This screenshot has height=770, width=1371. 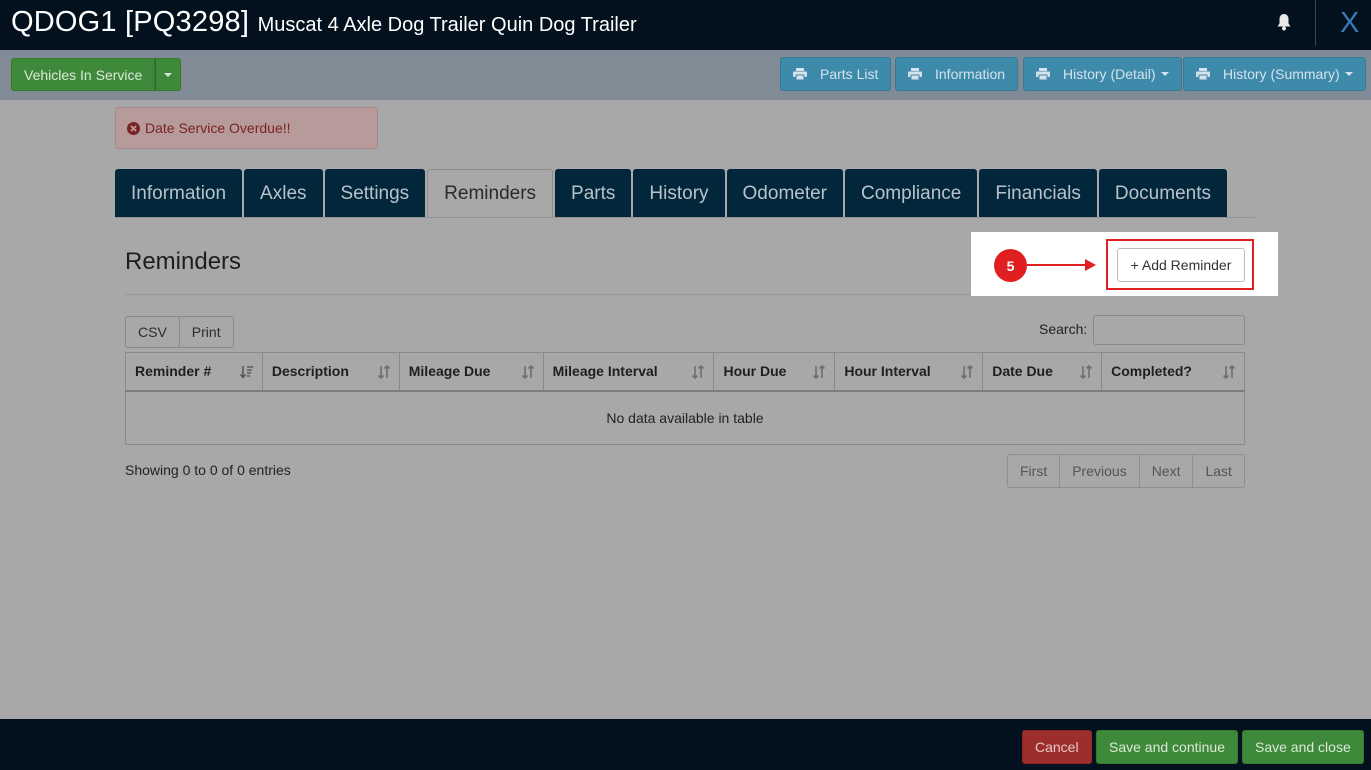 I want to click on vehicle-status-caret-button, so click(x=168, y=74).